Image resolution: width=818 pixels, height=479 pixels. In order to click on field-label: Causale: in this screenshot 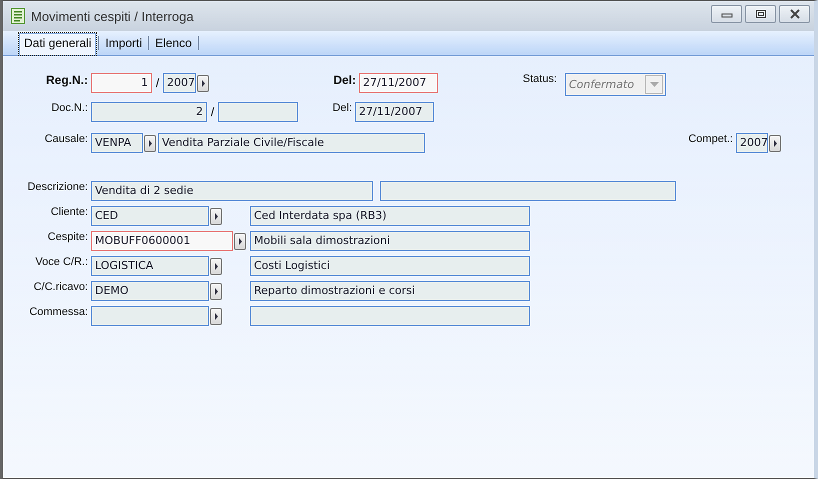, I will do `click(66, 139)`.